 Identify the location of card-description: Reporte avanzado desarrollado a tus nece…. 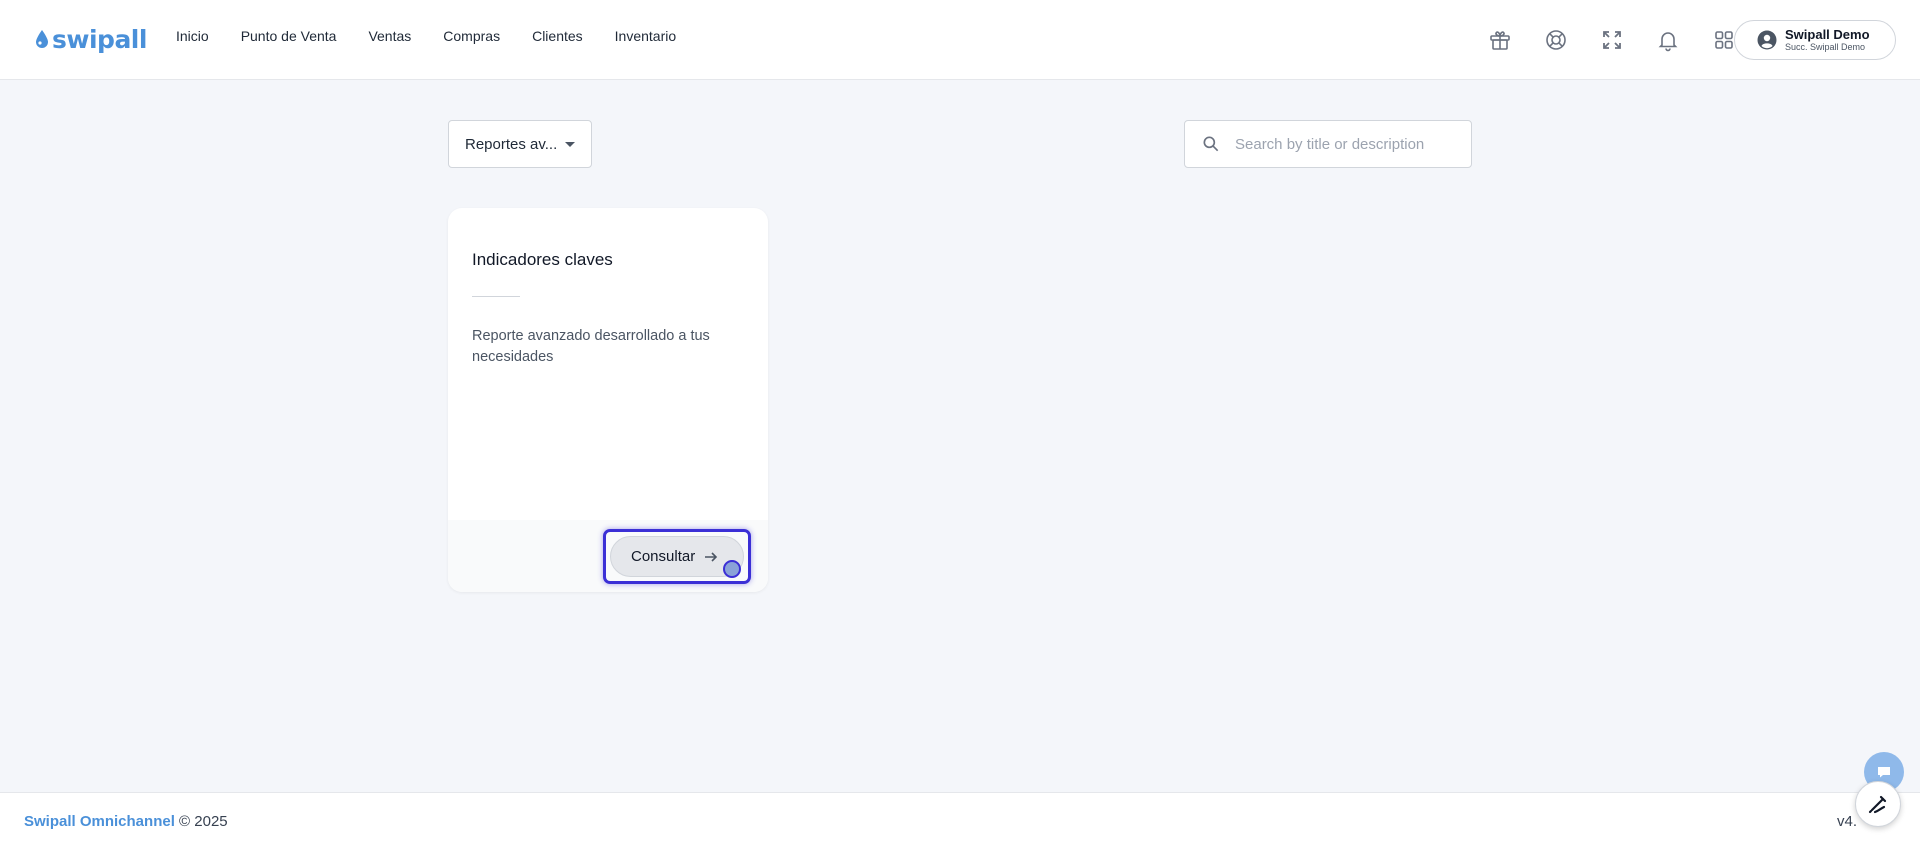
(591, 346).